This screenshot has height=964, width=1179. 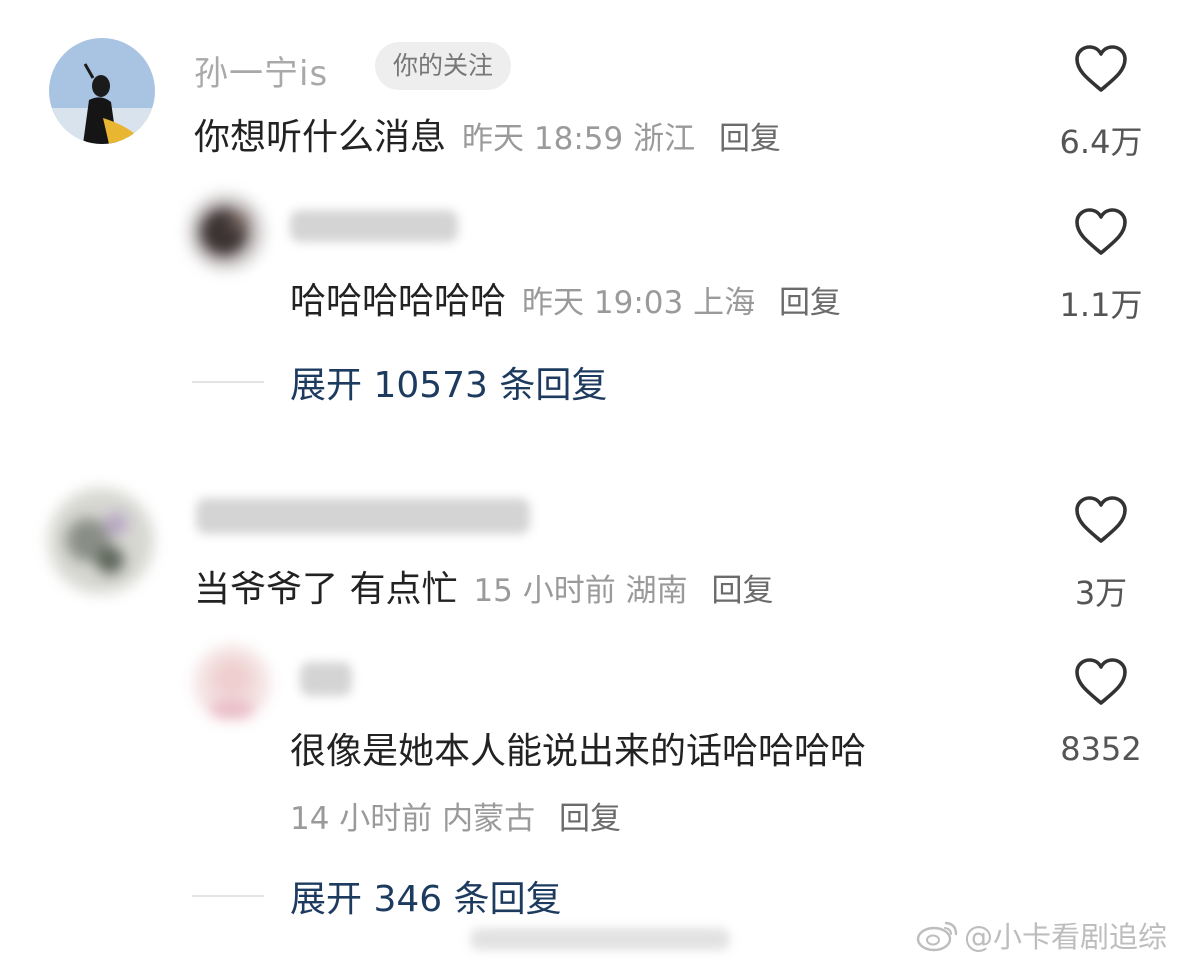 What do you see at coordinates (320, 137) in the screenshot?
I see `comment-text: 你想听什么消息` at bounding box center [320, 137].